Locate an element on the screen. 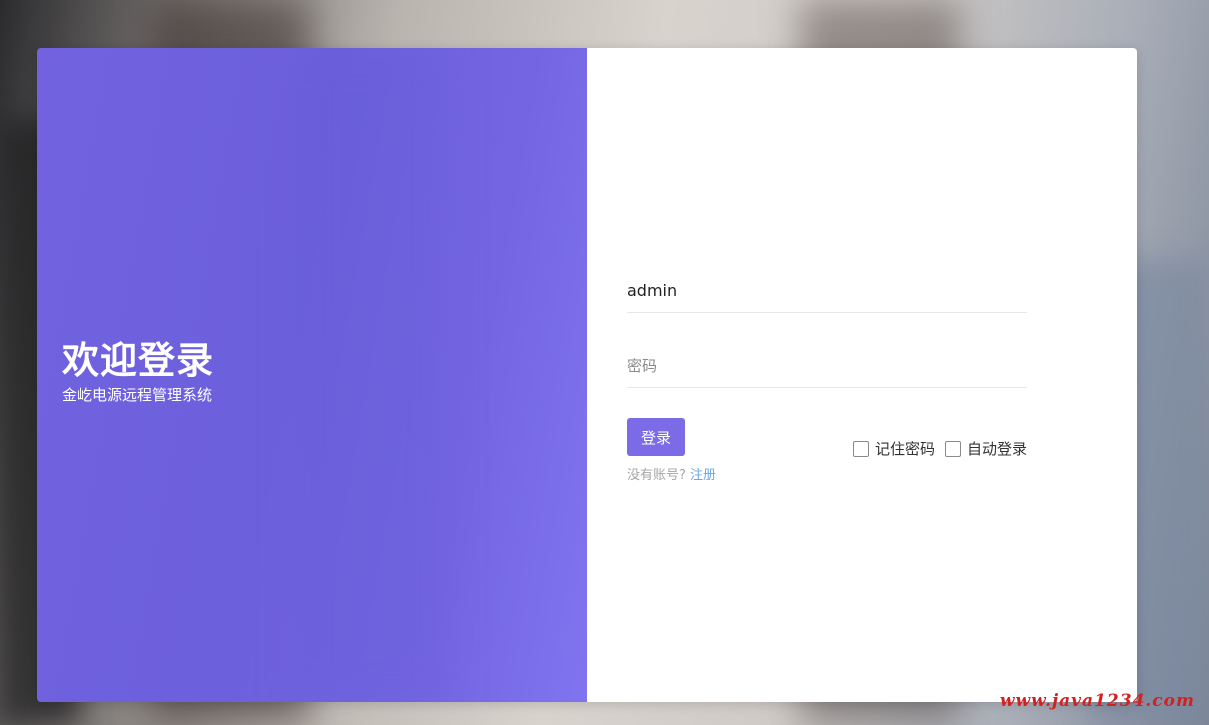  system-name: 金屹电源远程管理系统 is located at coordinates (137, 395).